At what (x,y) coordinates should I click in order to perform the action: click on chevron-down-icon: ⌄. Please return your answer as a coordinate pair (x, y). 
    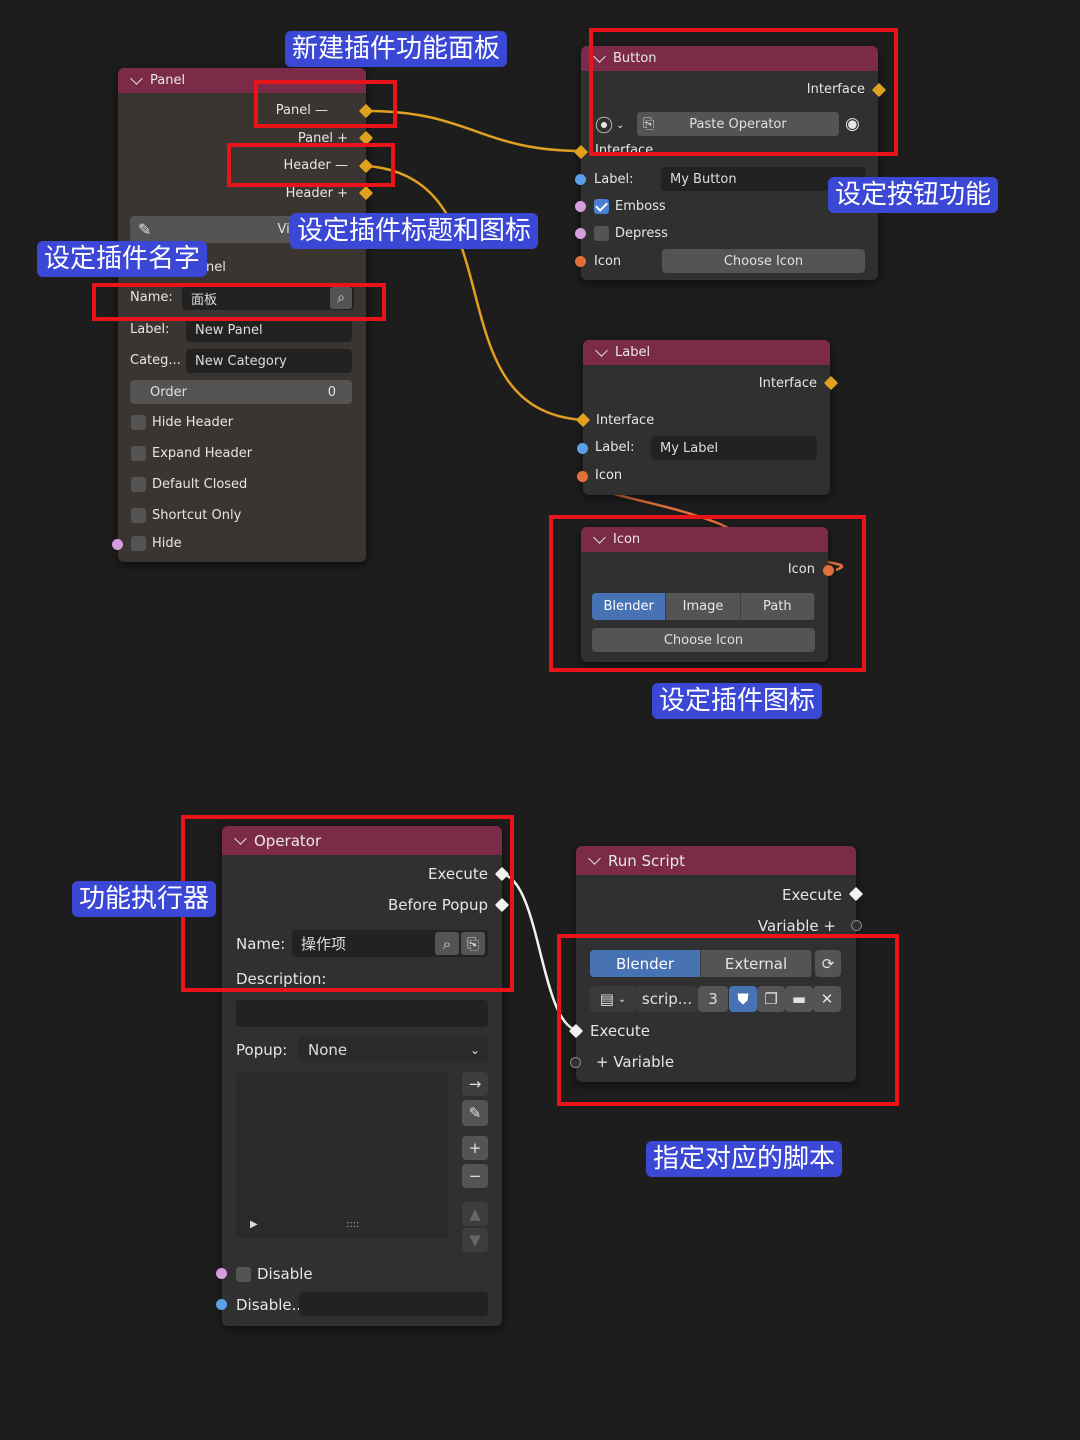
    Looking at the image, I should click on (474, 1049).